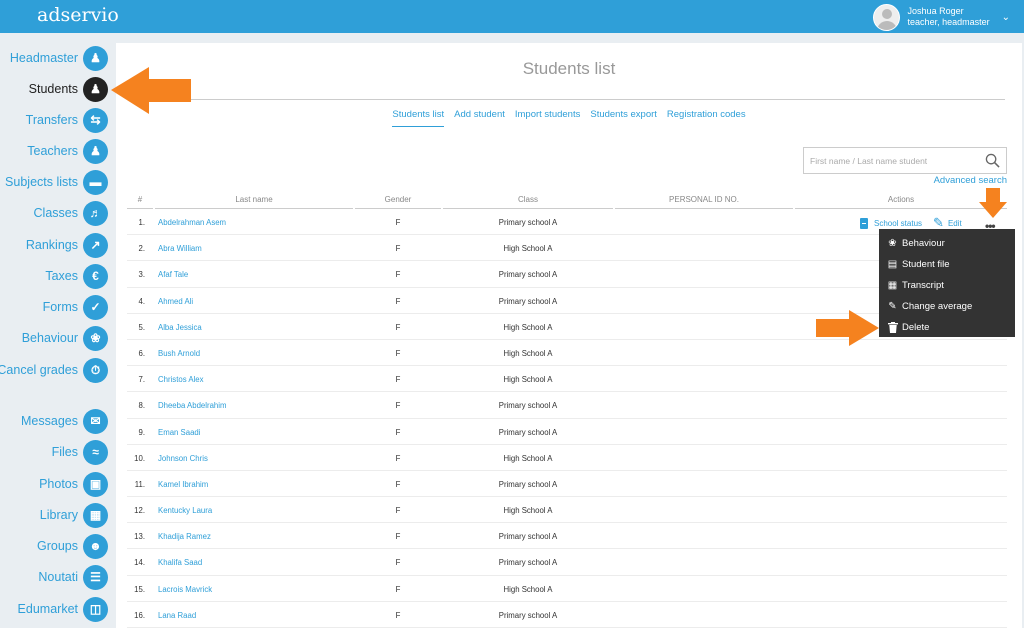 This screenshot has height=628, width=1024. I want to click on menu-item-change-average: ✎ Change average, so click(947, 306).